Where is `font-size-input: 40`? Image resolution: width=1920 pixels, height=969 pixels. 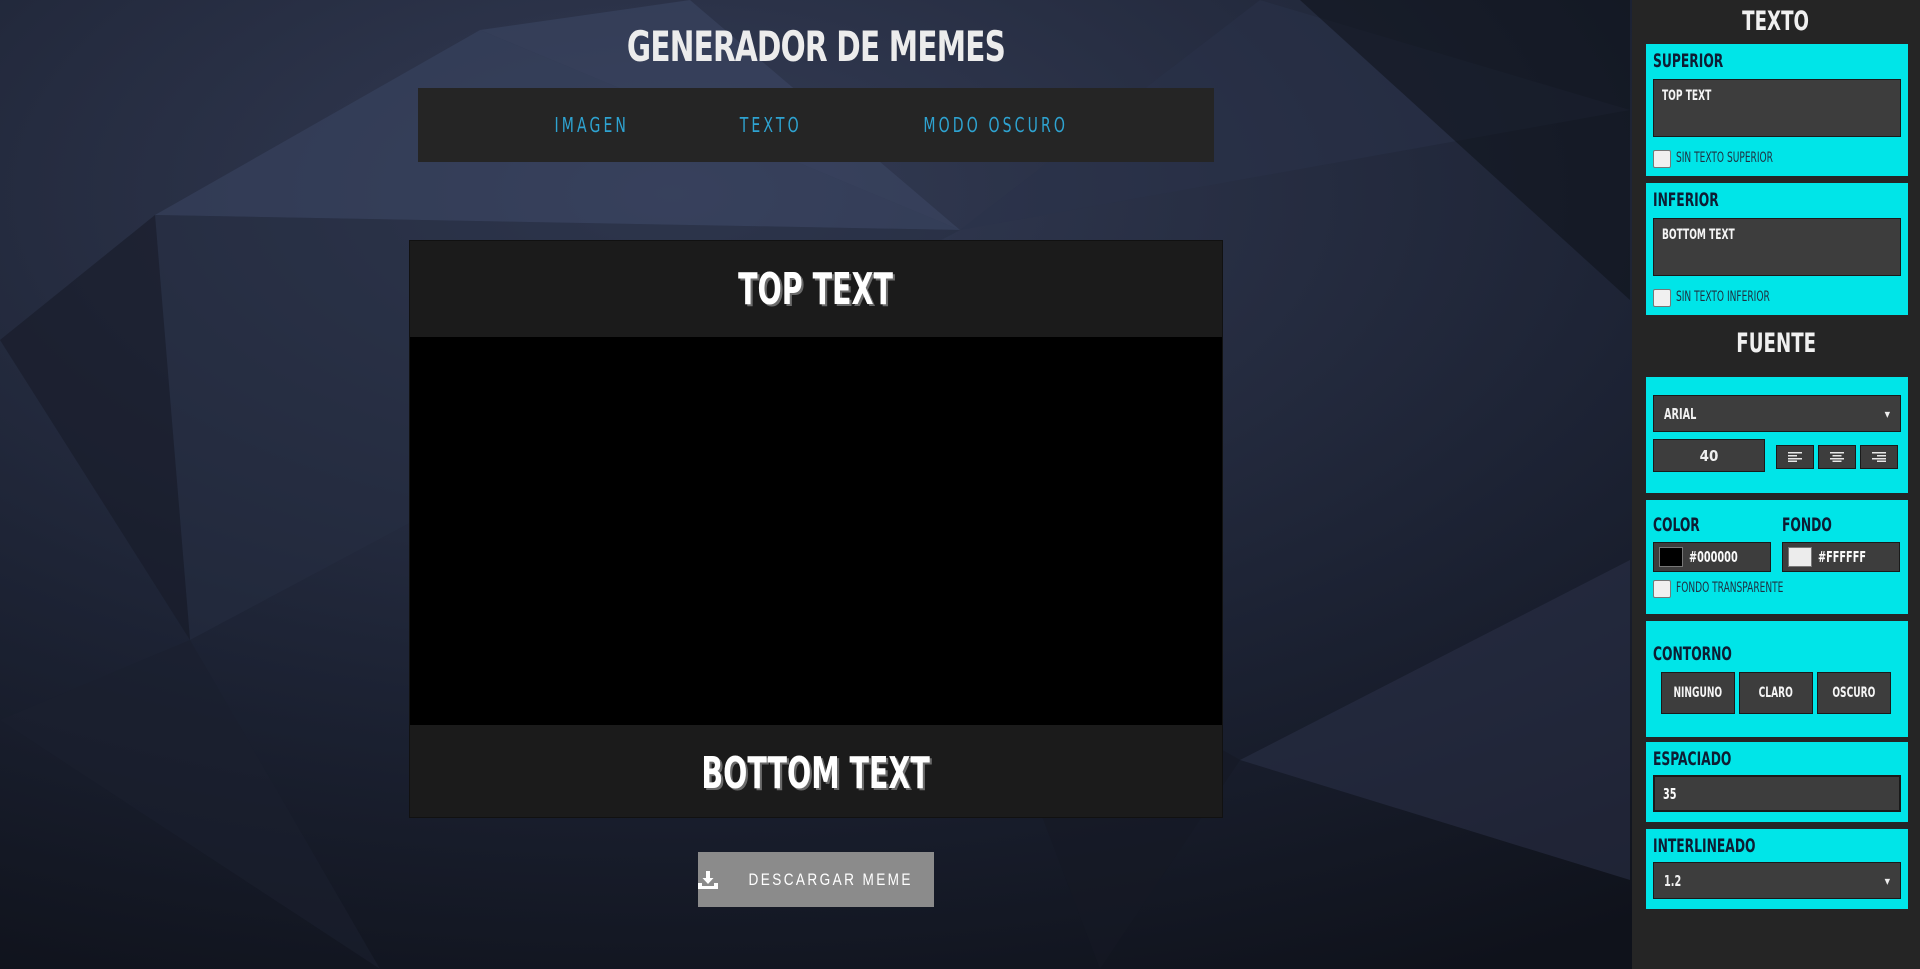 font-size-input: 40 is located at coordinates (1709, 455).